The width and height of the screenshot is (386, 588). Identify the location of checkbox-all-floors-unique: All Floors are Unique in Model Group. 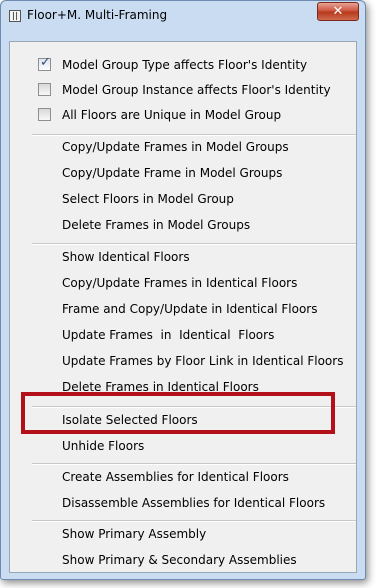
(183, 115).